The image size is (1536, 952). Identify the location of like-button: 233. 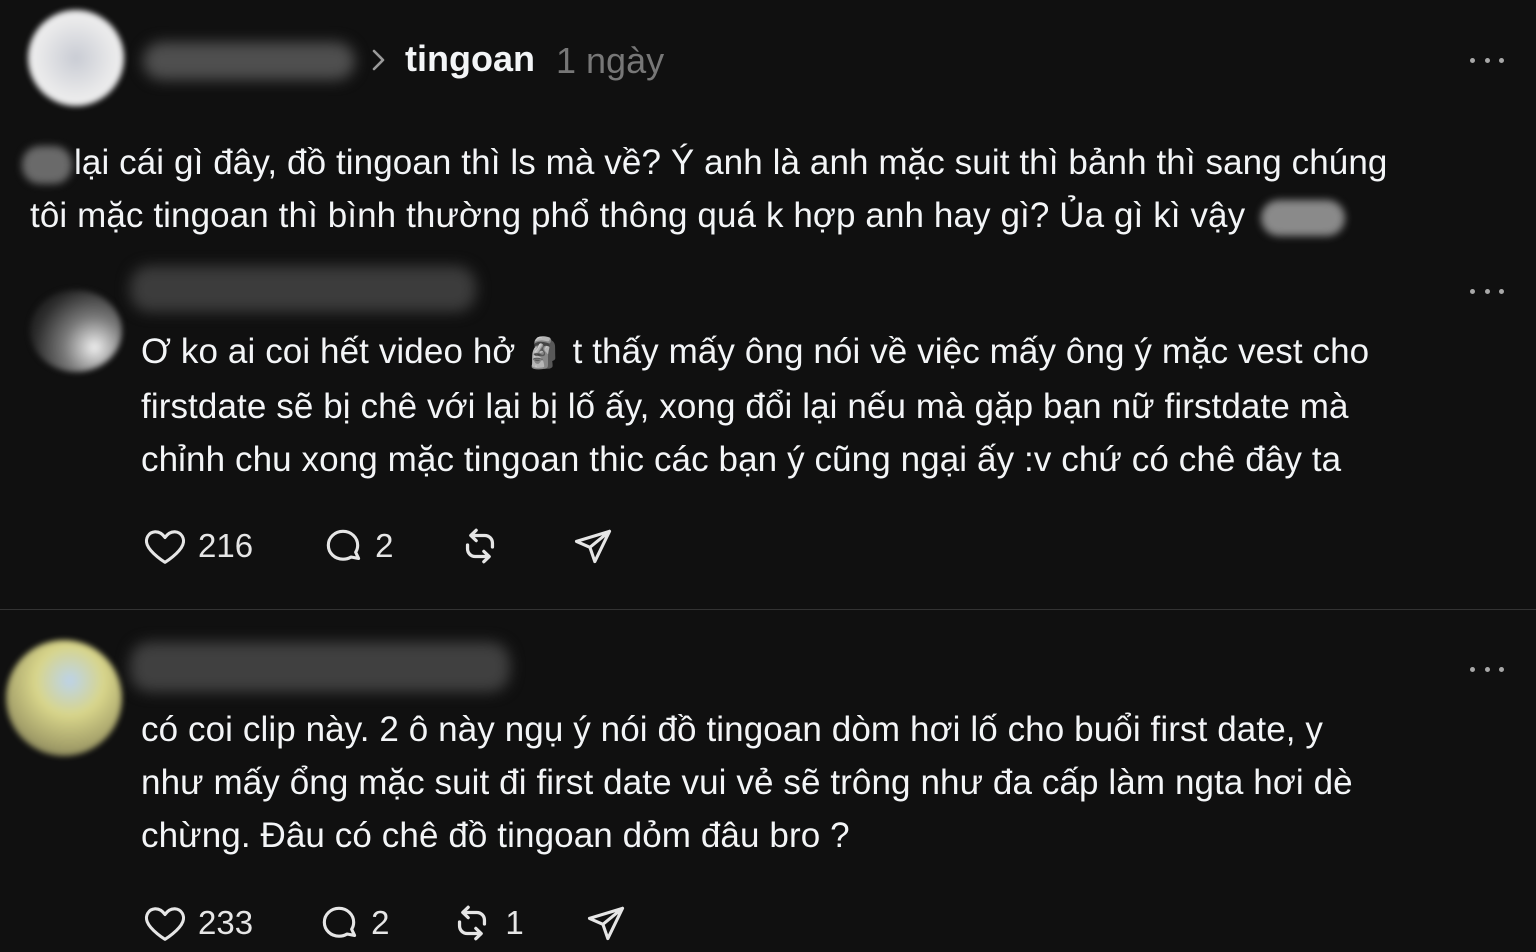
(197, 923).